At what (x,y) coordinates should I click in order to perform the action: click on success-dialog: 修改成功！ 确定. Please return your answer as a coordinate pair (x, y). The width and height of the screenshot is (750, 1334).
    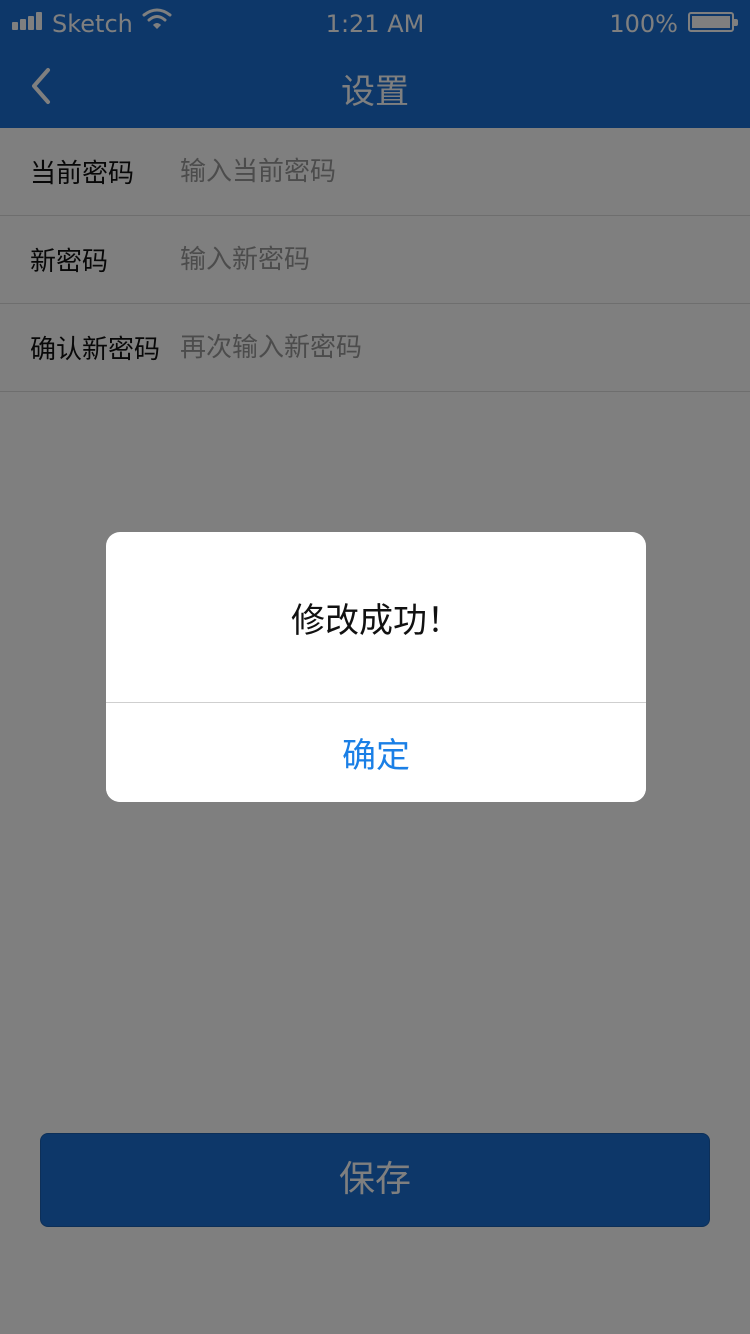
    Looking at the image, I should click on (376, 667).